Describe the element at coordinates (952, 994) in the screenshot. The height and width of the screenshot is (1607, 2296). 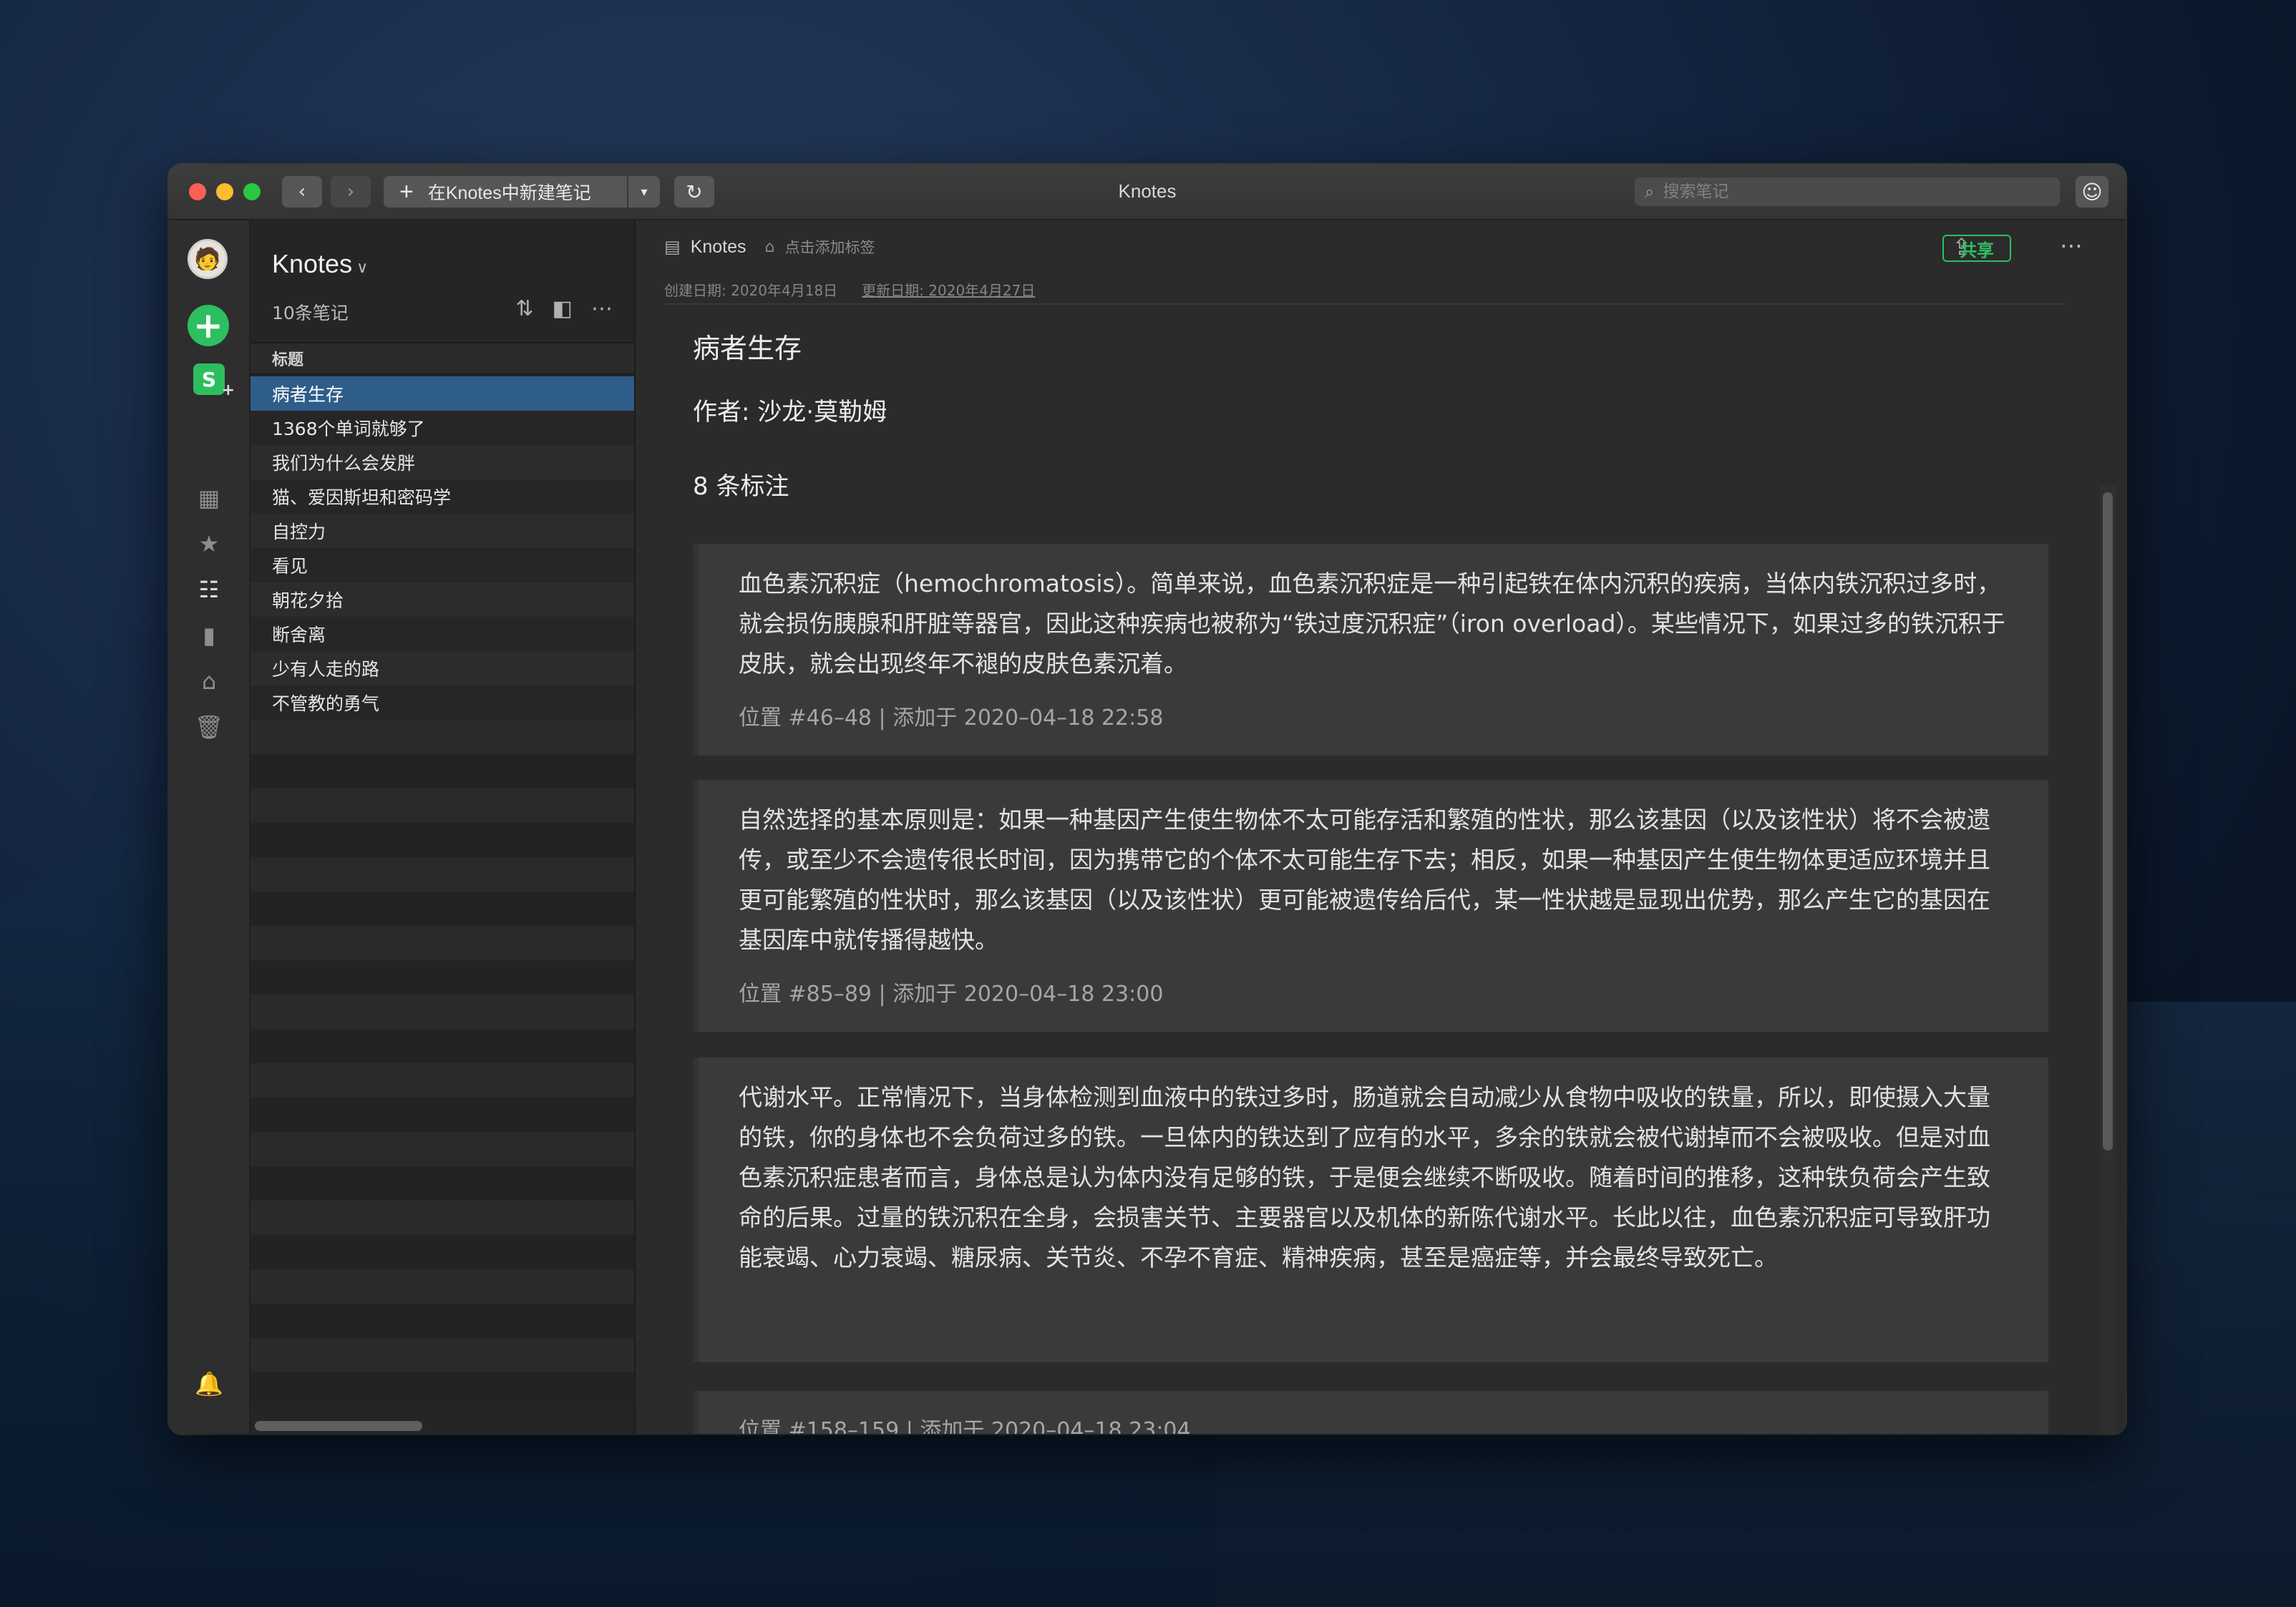
I see `highlight-meta: 位置 #85–89 | 添加于 2020–04–18 23:00` at that location.